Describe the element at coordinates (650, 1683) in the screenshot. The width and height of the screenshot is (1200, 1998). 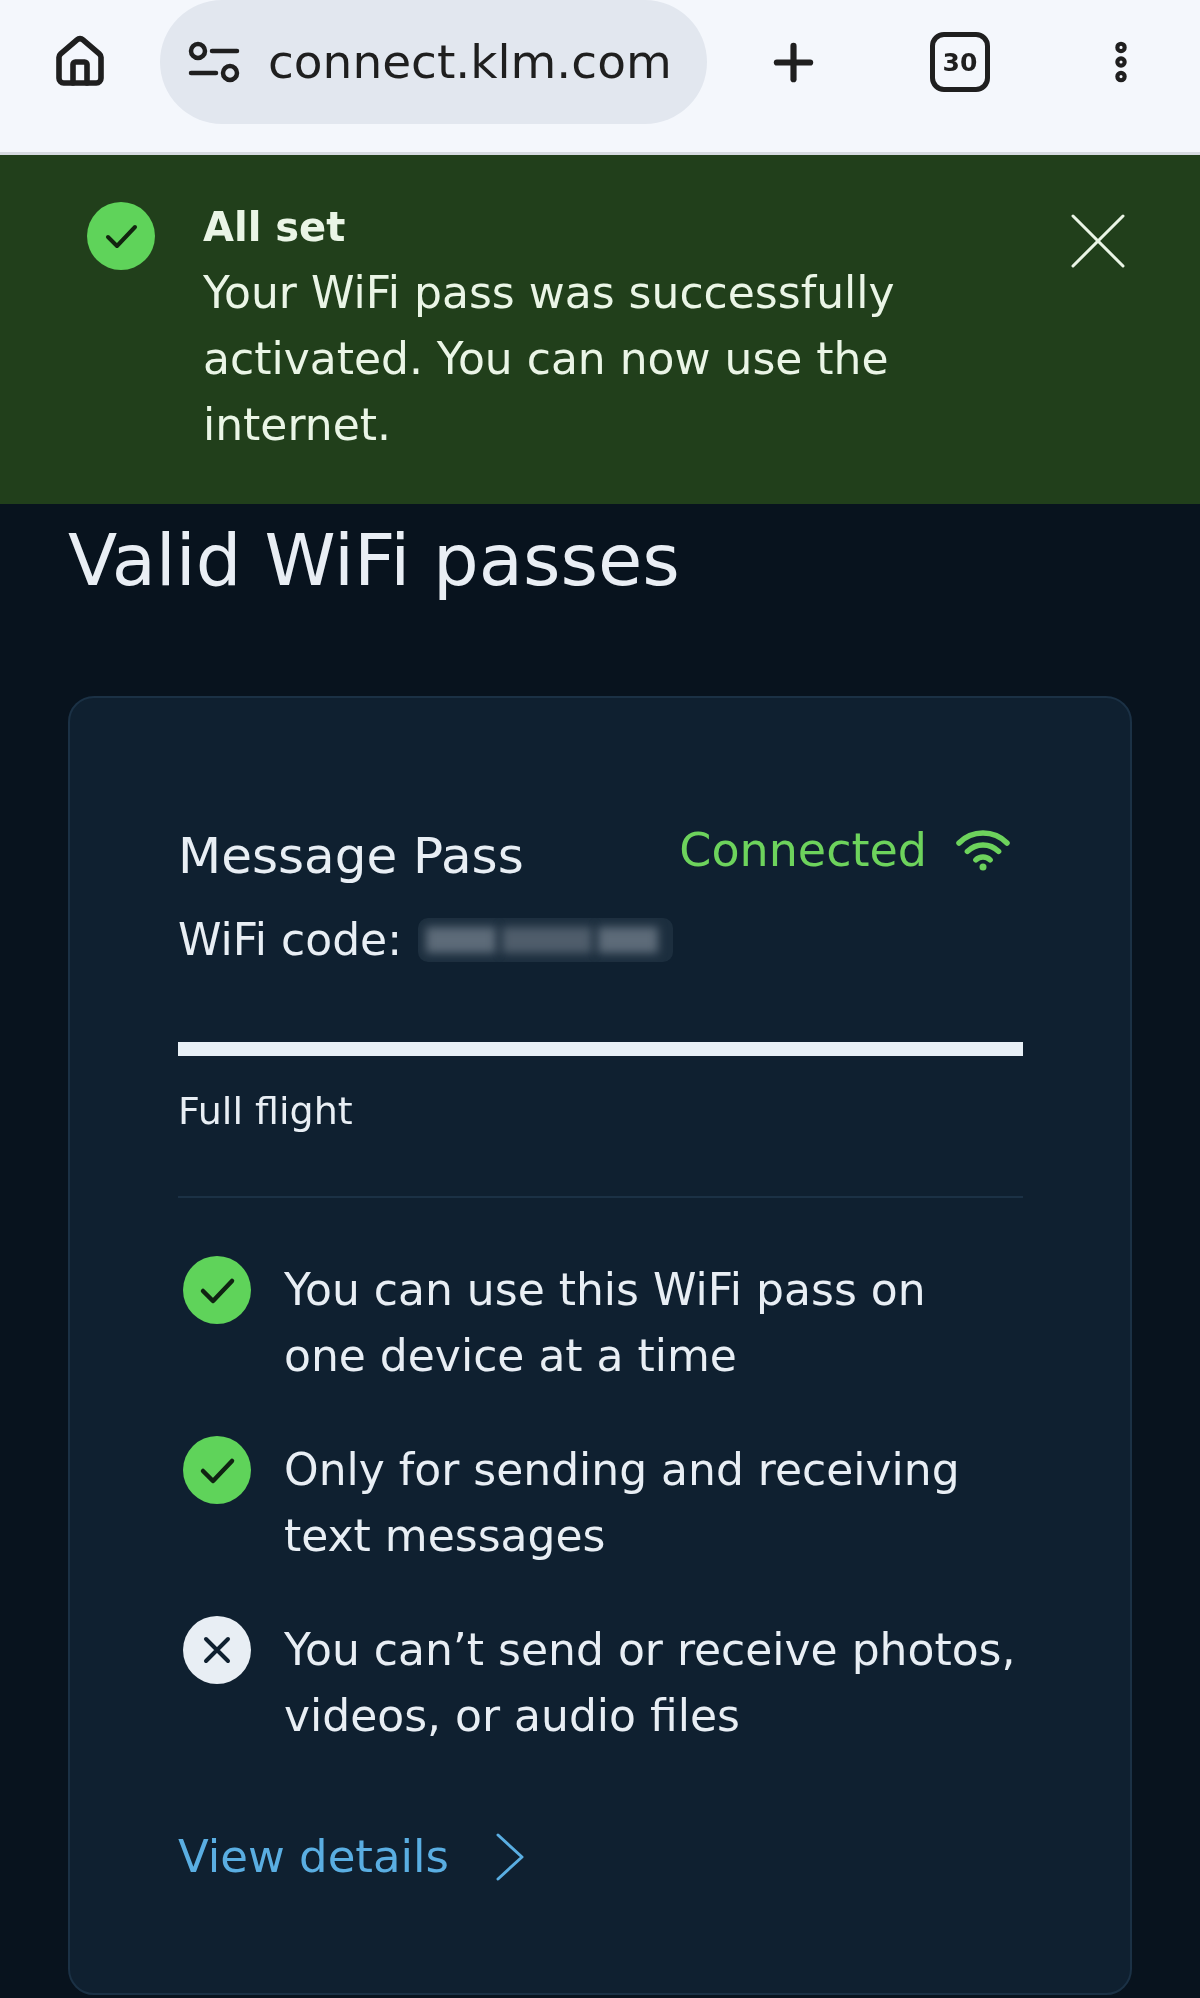
I see `feature-text: You can’t send or receive photos, videos, or audio files` at that location.